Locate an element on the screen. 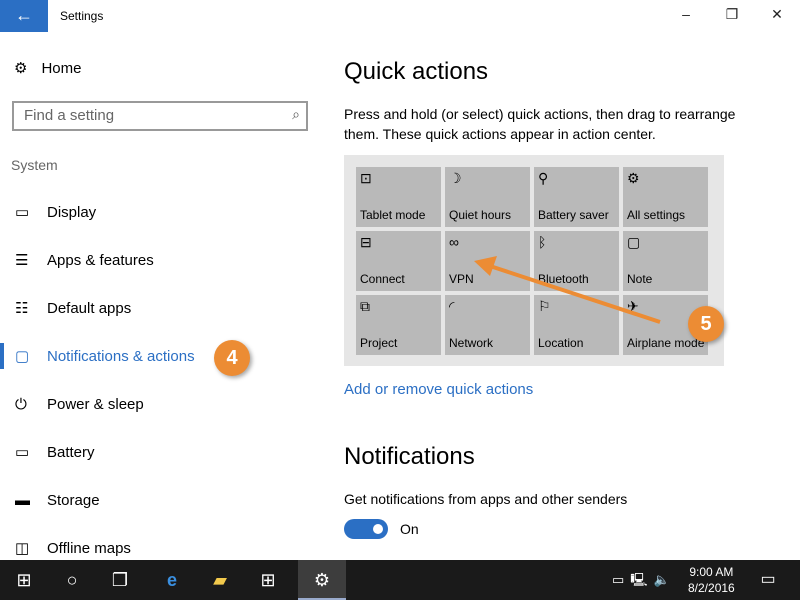 This screenshot has height=600, width=800. volume-icon: 🔈 is located at coordinates (664, 579).